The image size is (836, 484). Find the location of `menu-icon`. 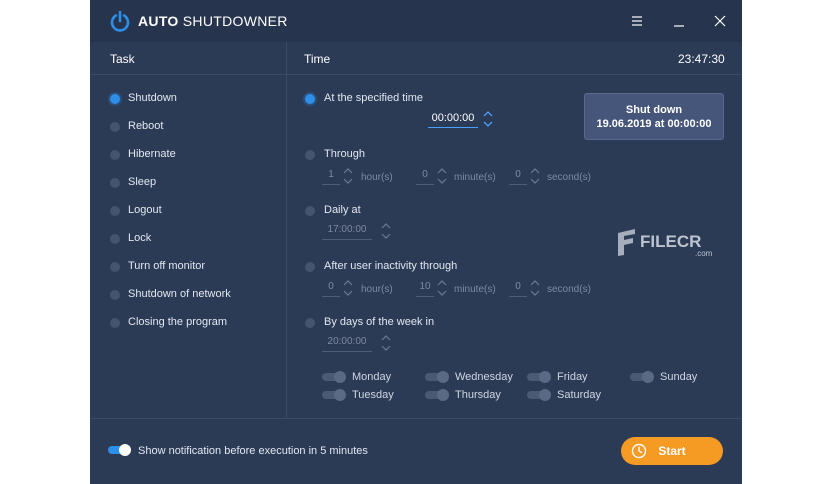

menu-icon is located at coordinates (637, 21).